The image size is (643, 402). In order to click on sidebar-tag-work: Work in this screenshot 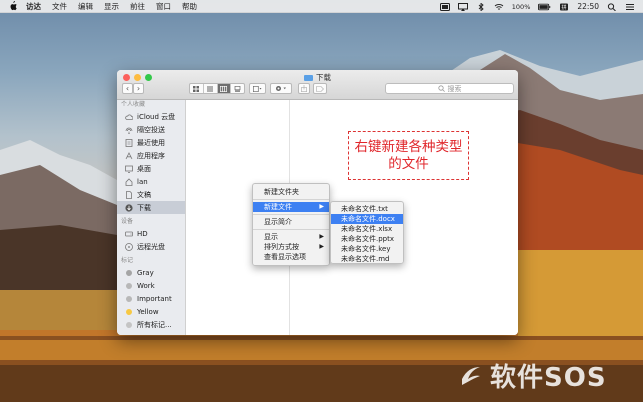, I will do `click(151, 285)`.